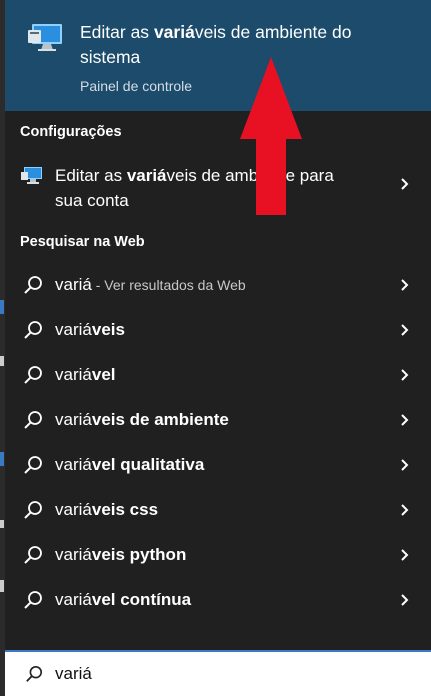 Image resolution: width=431 pixels, height=696 pixels. What do you see at coordinates (142, 419) in the screenshot?
I see `web-result-label: variáveis de ambiente` at bounding box center [142, 419].